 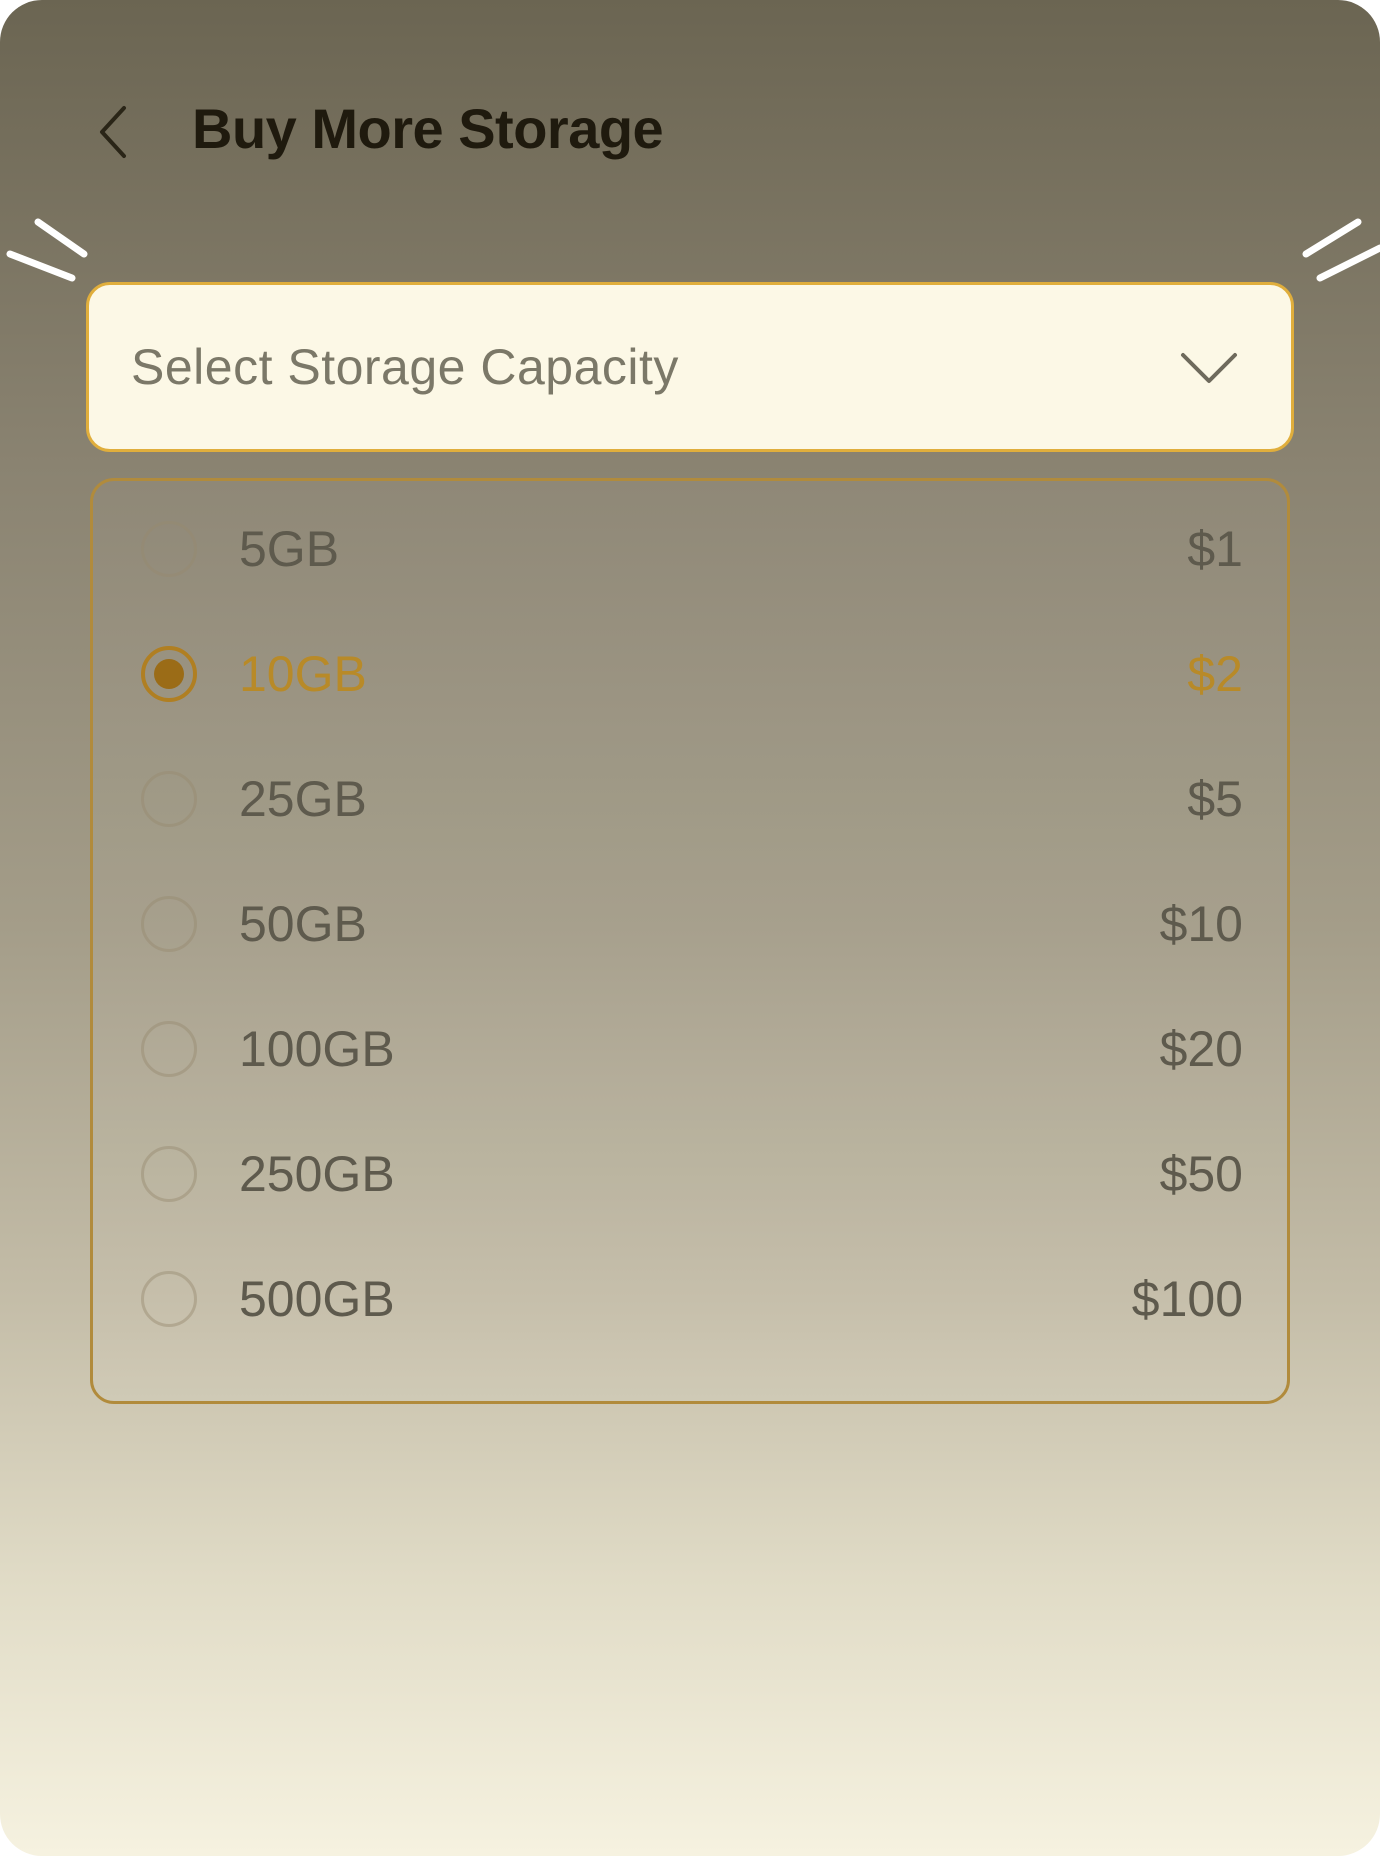 I want to click on select-placeholder: Select Storage Capacity, so click(x=405, y=367).